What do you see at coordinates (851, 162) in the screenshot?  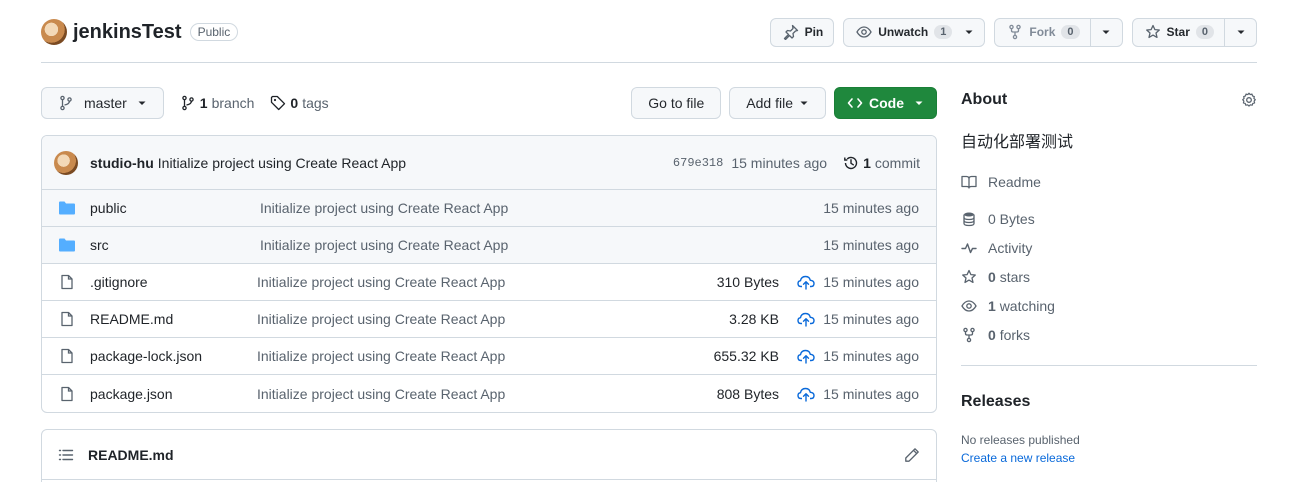 I see `history-icon` at bounding box center [851, 162].